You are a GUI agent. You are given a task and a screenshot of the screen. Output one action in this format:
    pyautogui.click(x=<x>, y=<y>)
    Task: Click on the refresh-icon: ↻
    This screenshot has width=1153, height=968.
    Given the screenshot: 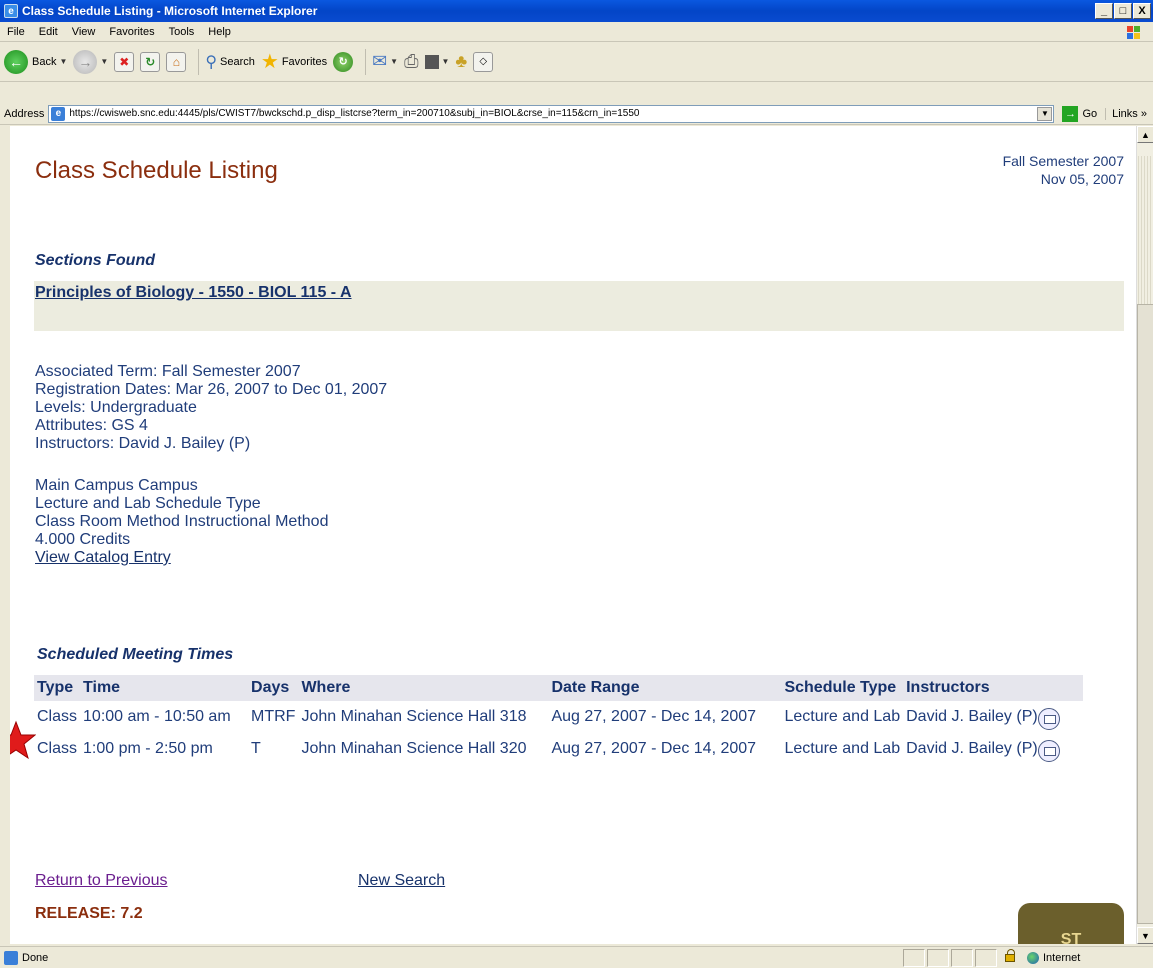 What is the action you would take?
    pyautogui.click(x=150, y=61)
    